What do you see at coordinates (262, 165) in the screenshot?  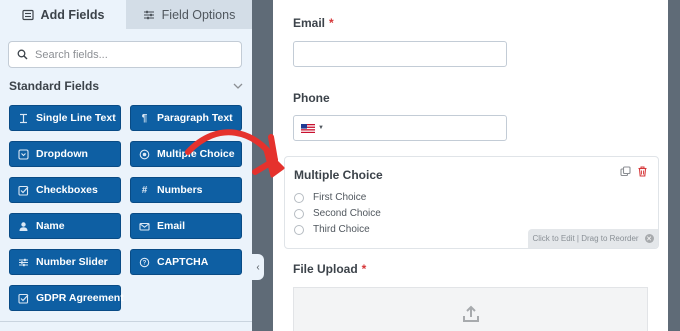 I see `panel-divider` at bounding box center [262, 165].